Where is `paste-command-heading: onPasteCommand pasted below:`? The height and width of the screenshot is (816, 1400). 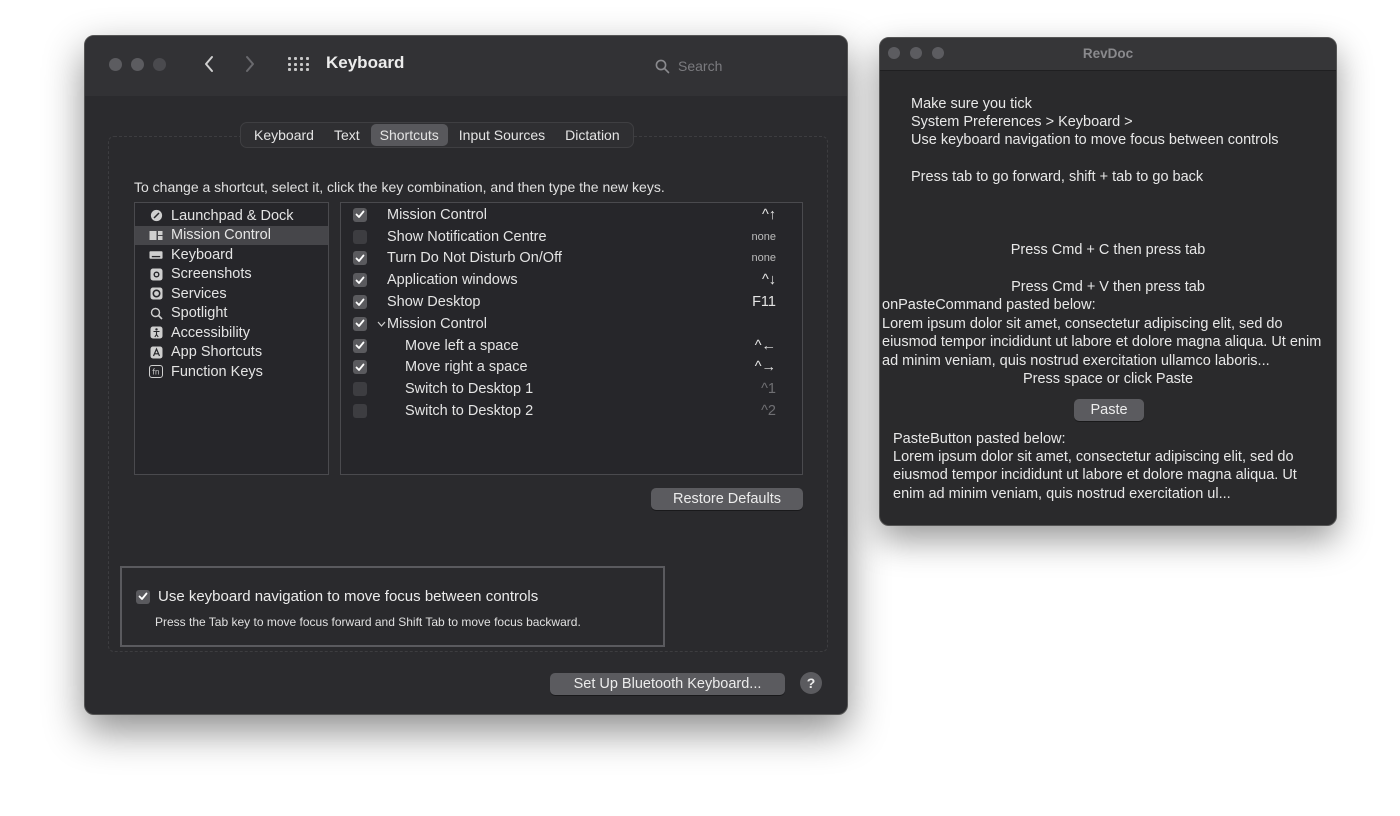 paste-command-heading: onPasteCommand pasted below: is located at coordinates (989, 305).